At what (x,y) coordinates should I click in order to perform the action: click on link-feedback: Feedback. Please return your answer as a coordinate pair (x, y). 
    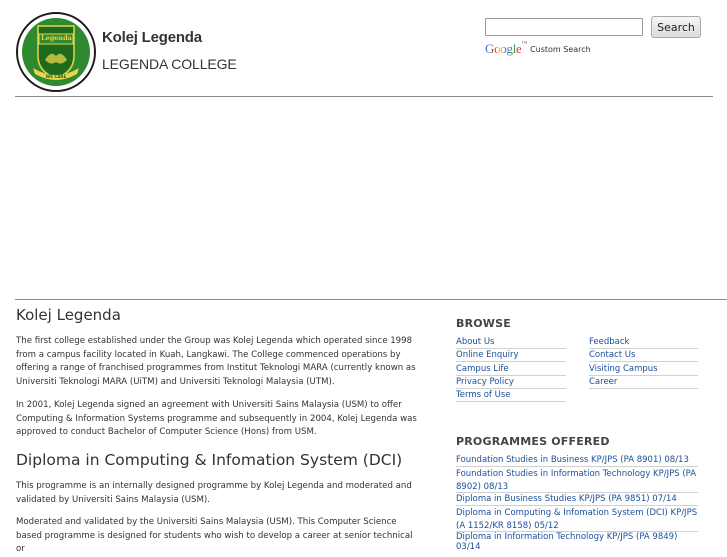
    Looking at the image, I should click on (609, 342).